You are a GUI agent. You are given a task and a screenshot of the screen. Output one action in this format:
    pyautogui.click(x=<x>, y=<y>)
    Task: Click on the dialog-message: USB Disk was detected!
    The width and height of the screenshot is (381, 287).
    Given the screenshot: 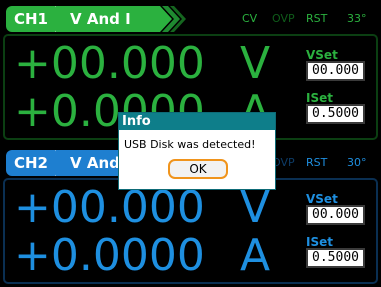 What is the action you would take?
    pyautogui.click(x=190, y=144)
    